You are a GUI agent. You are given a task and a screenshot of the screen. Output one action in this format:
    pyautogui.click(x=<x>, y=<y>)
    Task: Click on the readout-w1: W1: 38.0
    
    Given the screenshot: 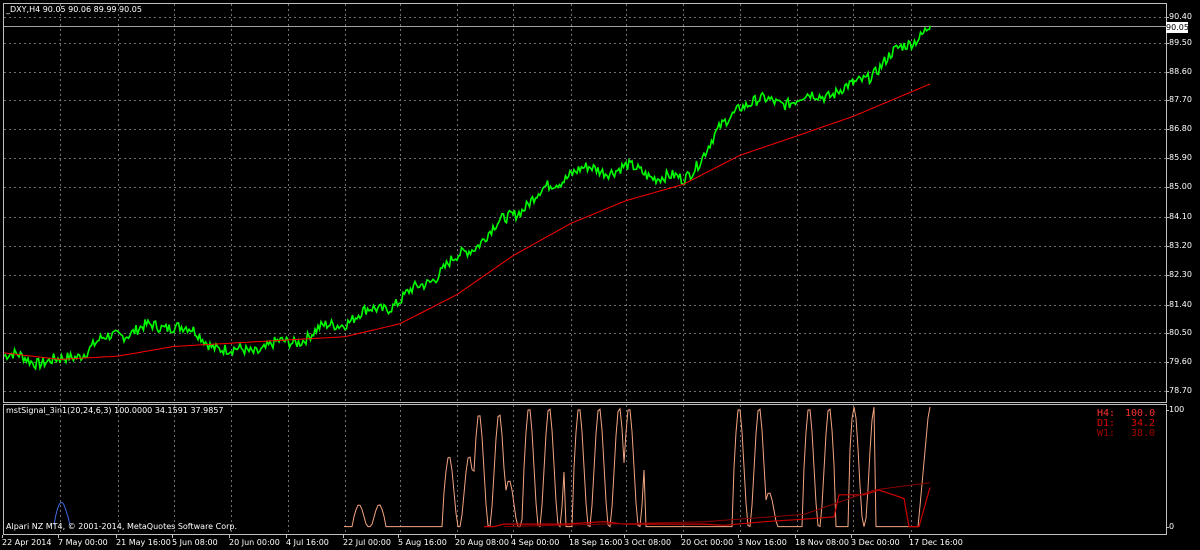 What is the action you would take?
    pyautogui.click(x=1126, y=434)
    